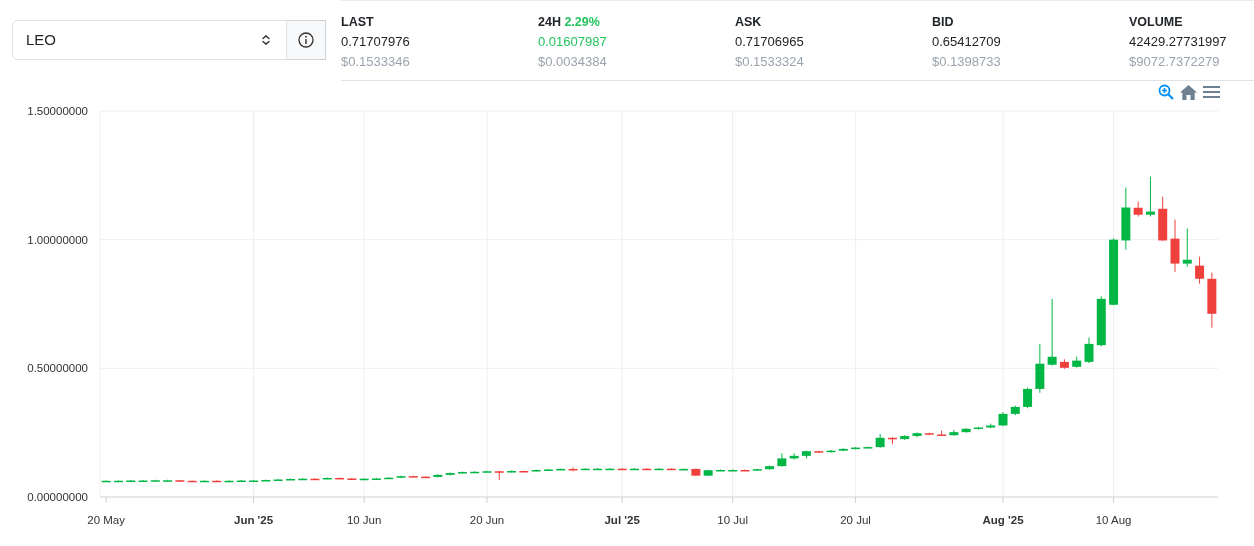 This screenshot has height=546, width=1254. Describe the element at coordinates (573, 62) in the screenshot. I see `usd-value: $0.0034384` at that location.